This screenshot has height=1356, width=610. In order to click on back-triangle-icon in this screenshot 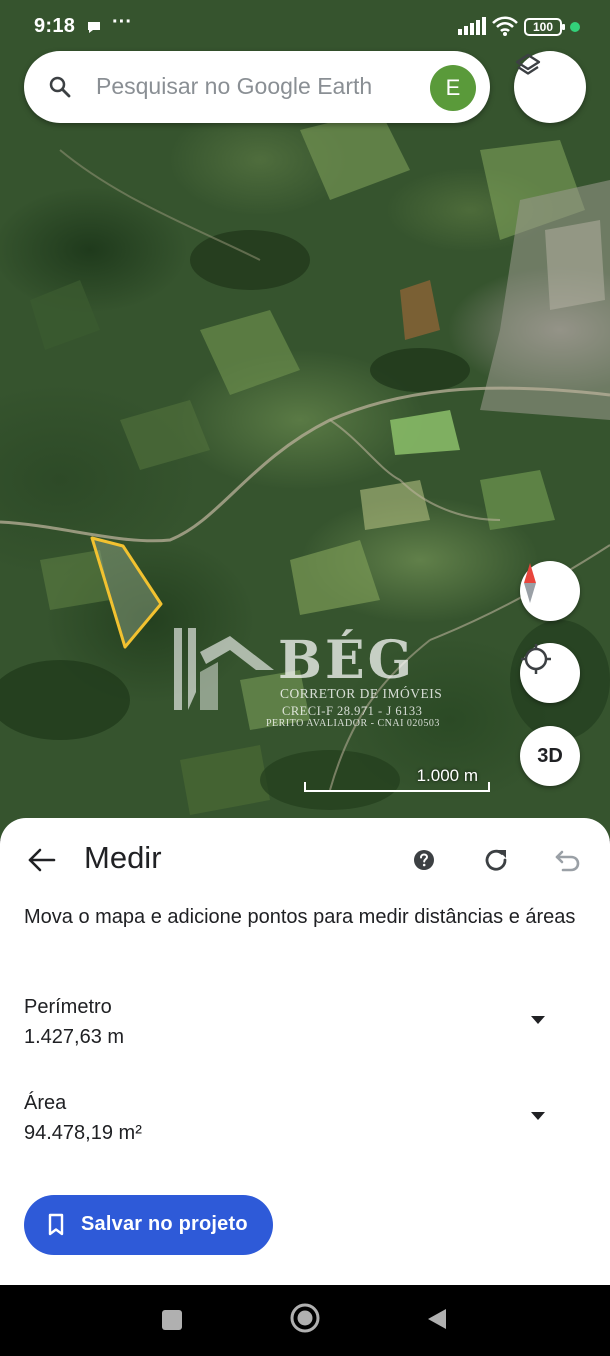, I will do `click(437, 1319)`.